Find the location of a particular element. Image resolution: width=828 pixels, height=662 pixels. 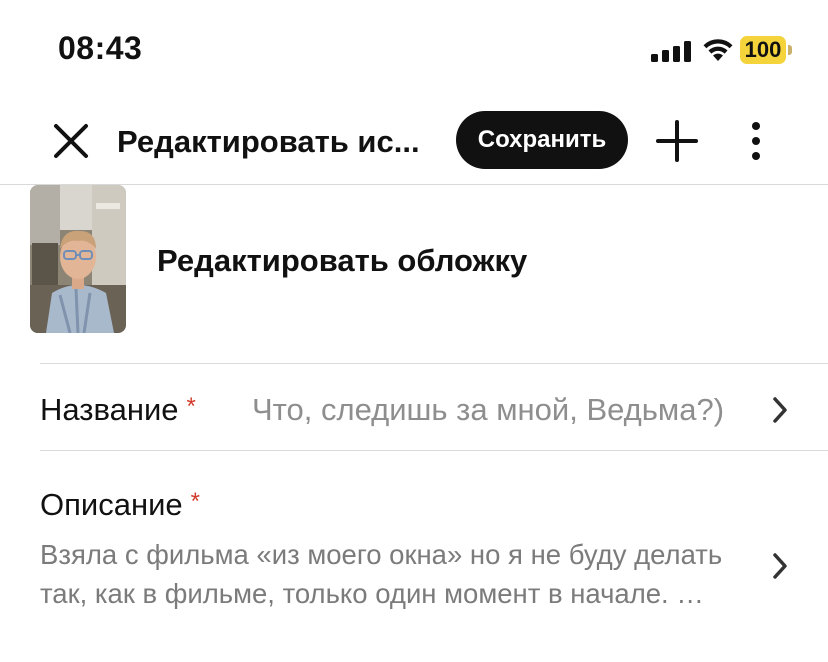

close-icon is located at coordinates (71, 141).